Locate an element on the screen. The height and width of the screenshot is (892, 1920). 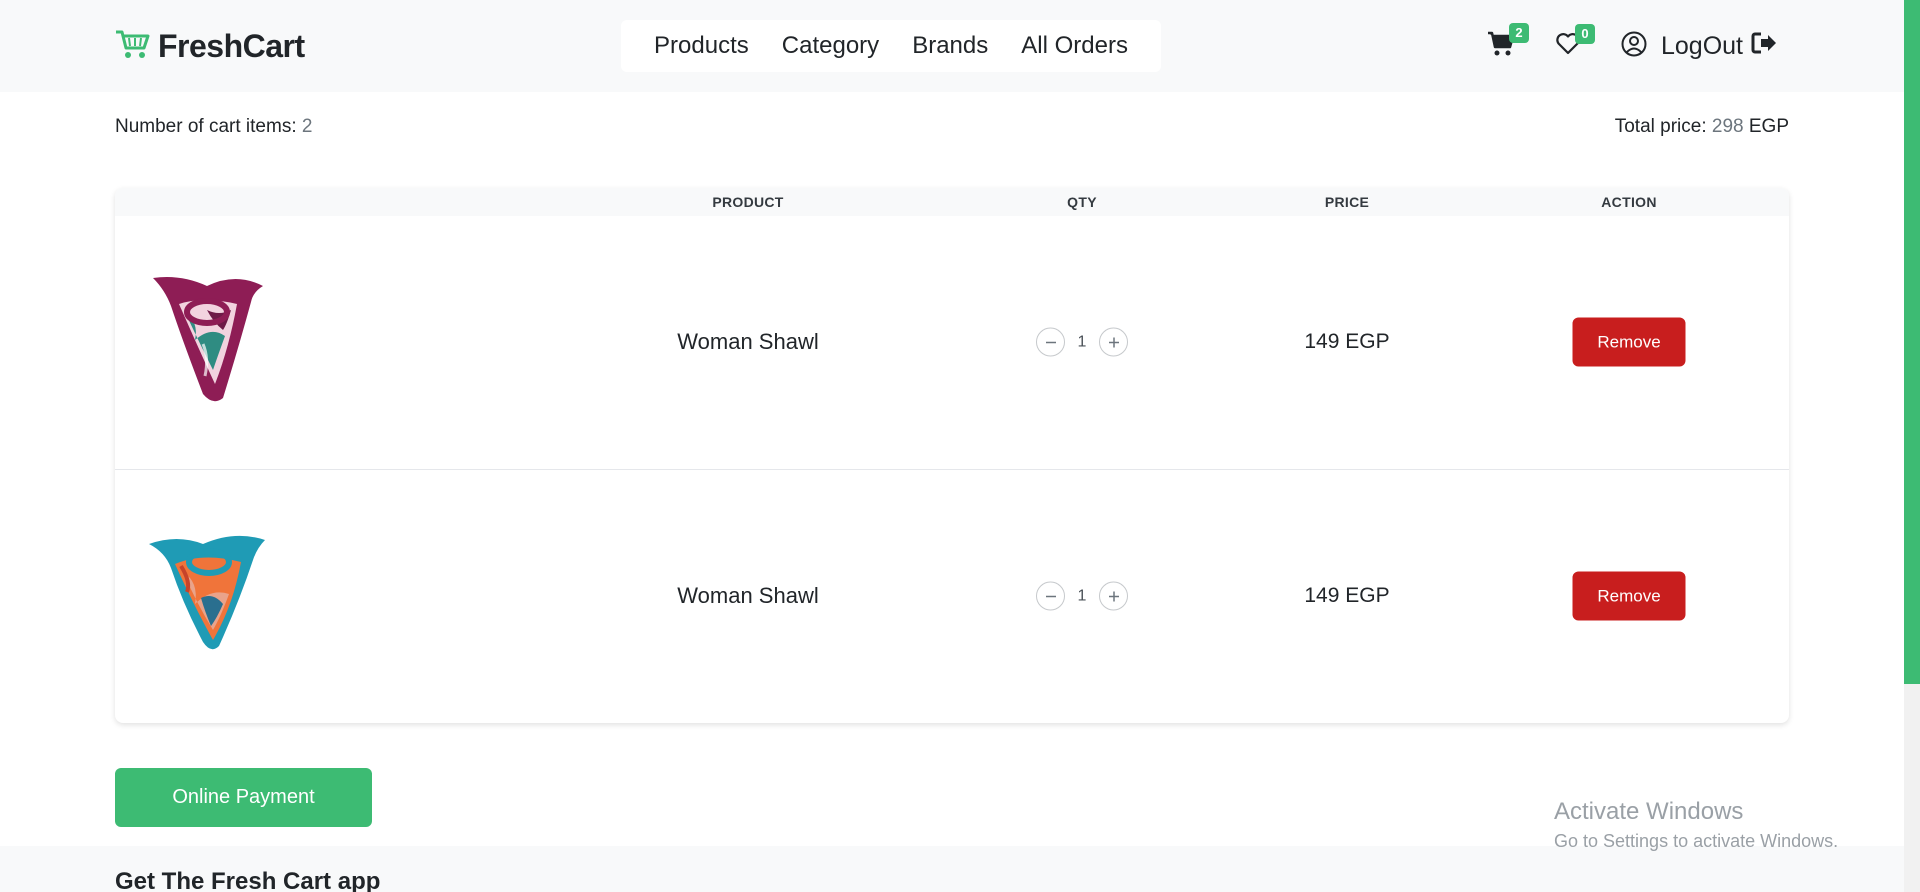
cart-items-summary: Number of cart items: 2 is located at coordinates (213, 127).